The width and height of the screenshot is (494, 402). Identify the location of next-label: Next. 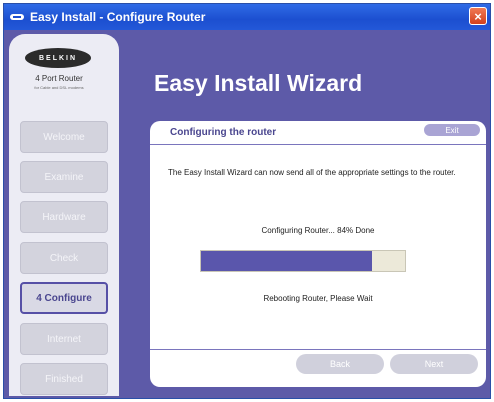
(434, 364).